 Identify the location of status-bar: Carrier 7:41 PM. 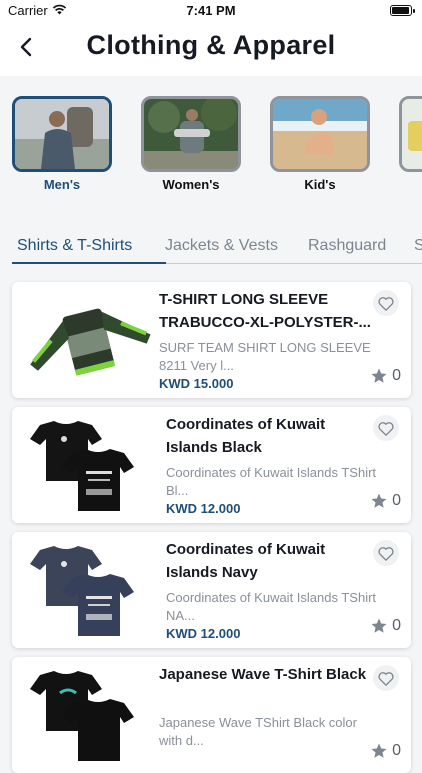
(211, 11).